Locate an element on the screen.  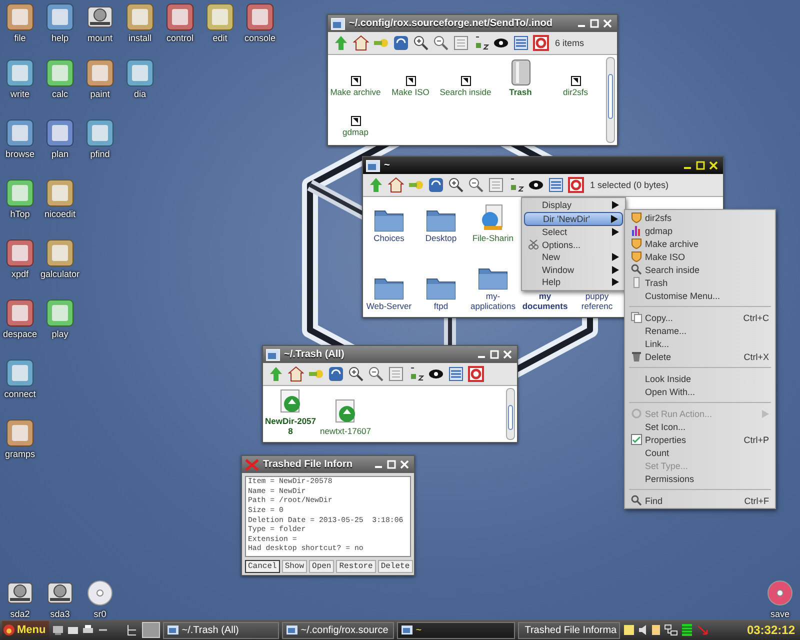
menu-item: Select is located at coordinates (573, 232).